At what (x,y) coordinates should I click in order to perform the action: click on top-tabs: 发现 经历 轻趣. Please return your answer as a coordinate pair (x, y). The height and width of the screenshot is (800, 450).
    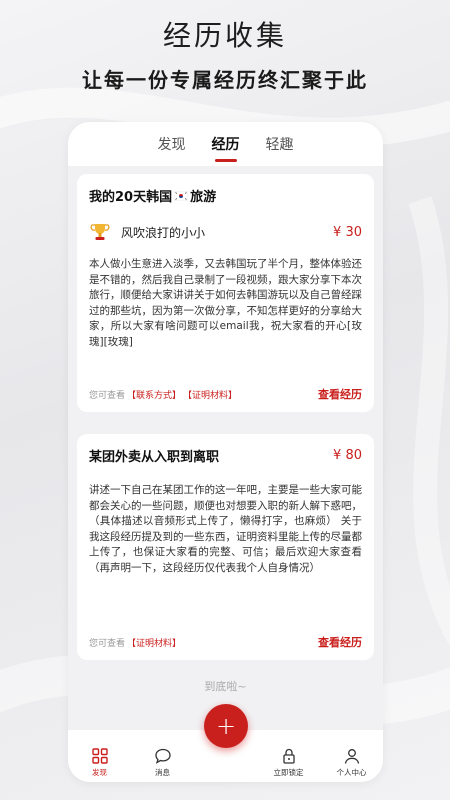
    Looking at the image, I should click on (225, 144).